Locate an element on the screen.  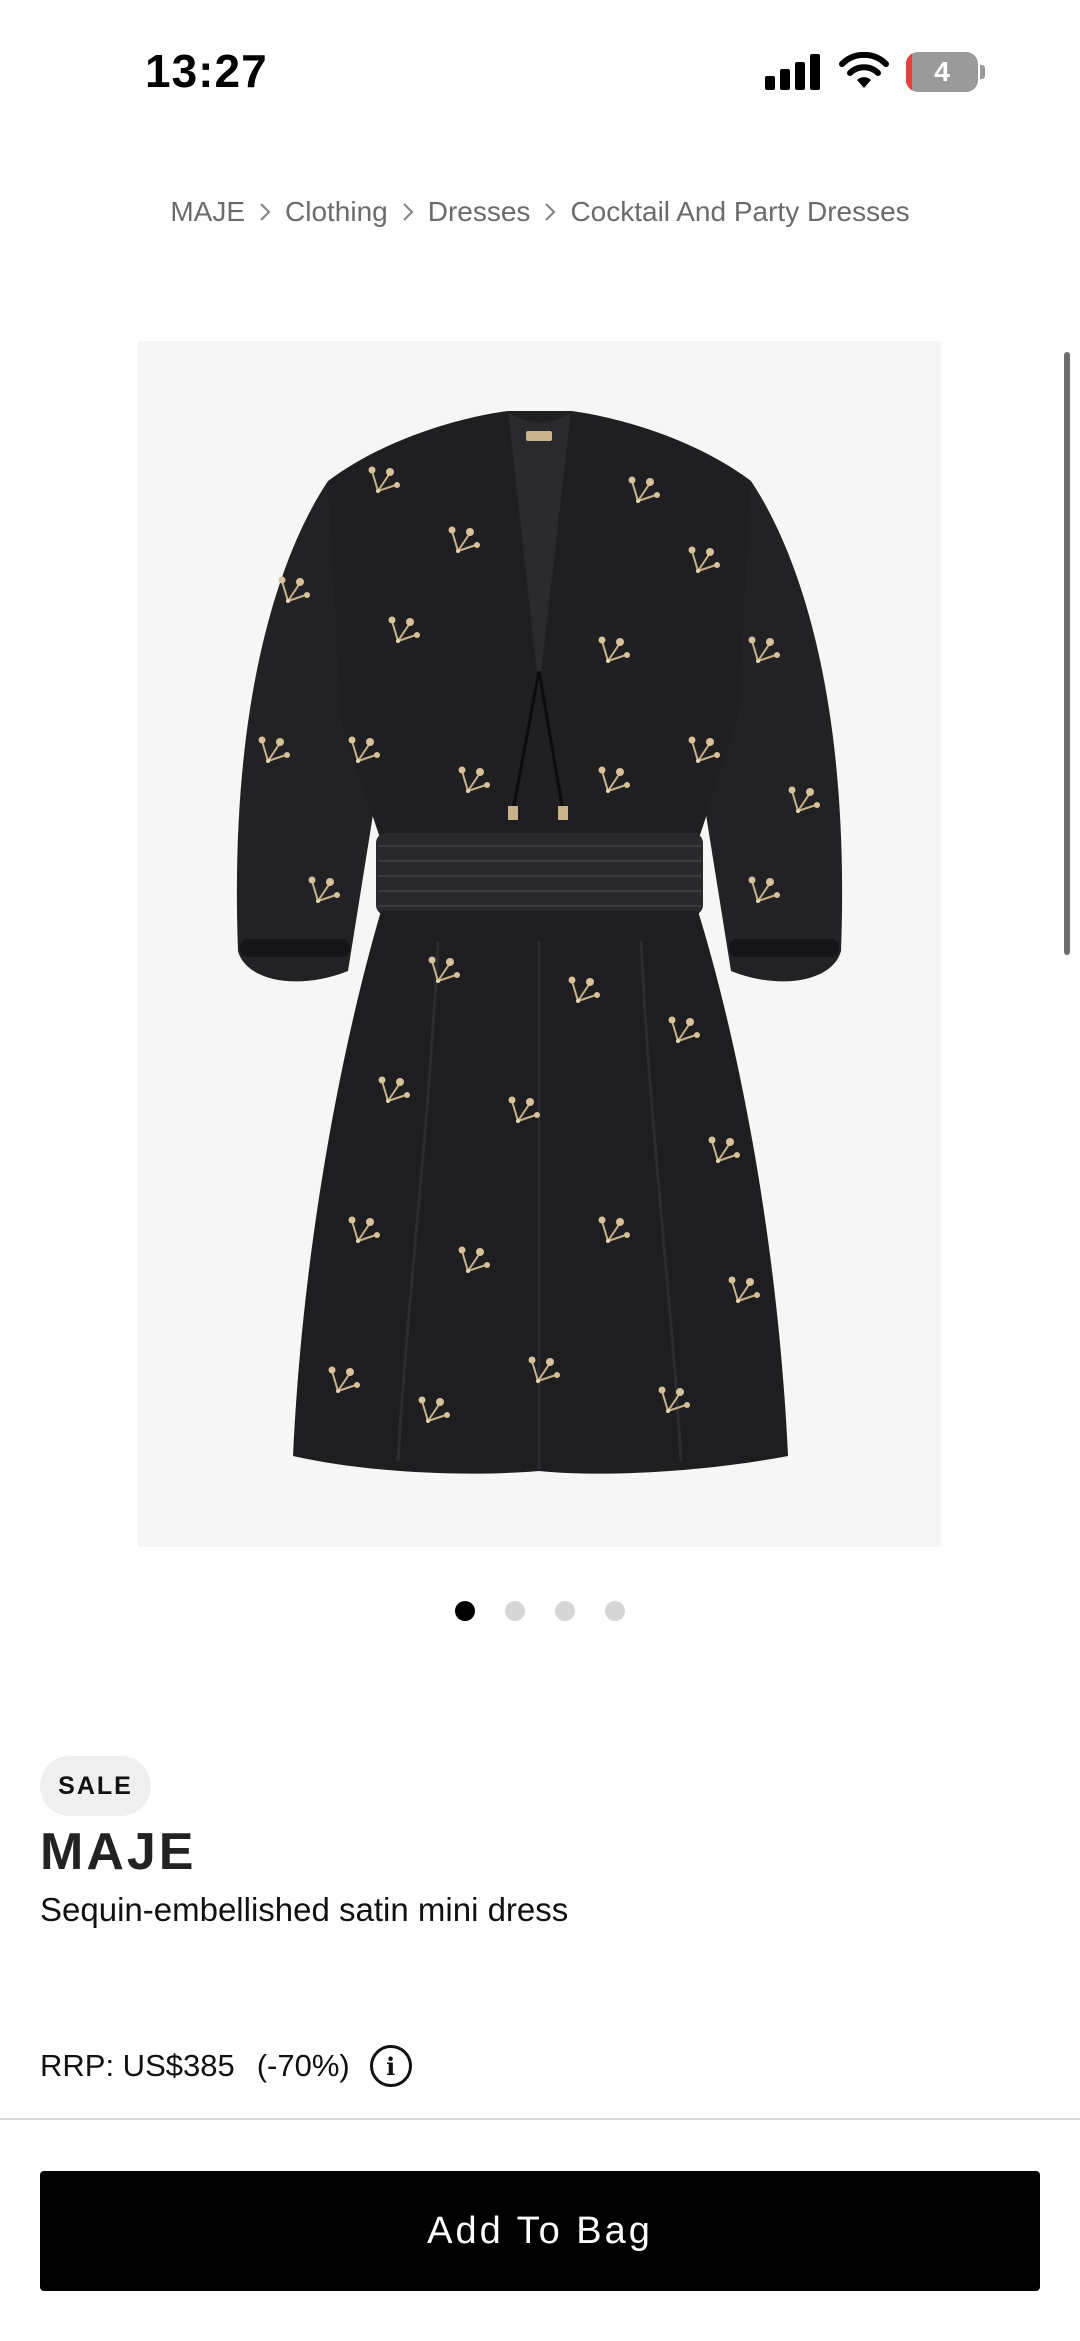
sale-badge: SALE is located at coordinates (95, 1786).